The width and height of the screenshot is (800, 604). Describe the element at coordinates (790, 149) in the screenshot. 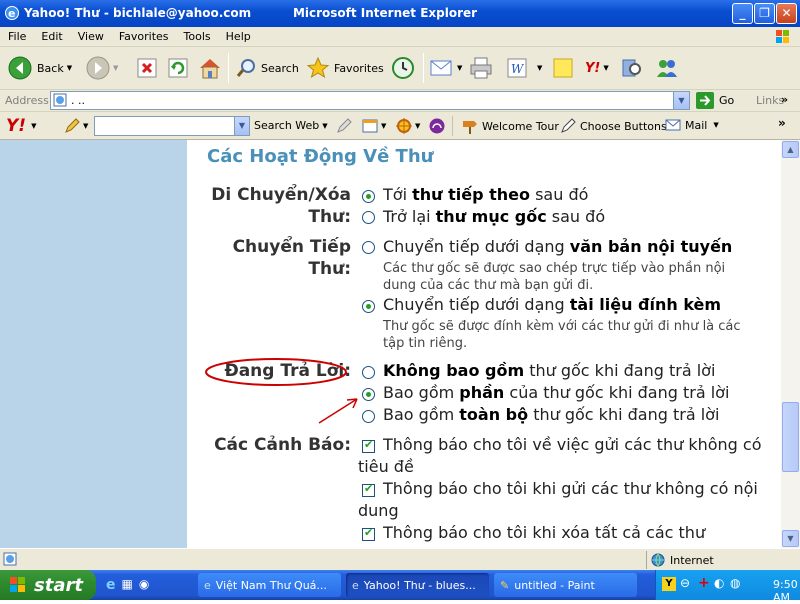

I see `scroll-up-icon: ▲` at that location.